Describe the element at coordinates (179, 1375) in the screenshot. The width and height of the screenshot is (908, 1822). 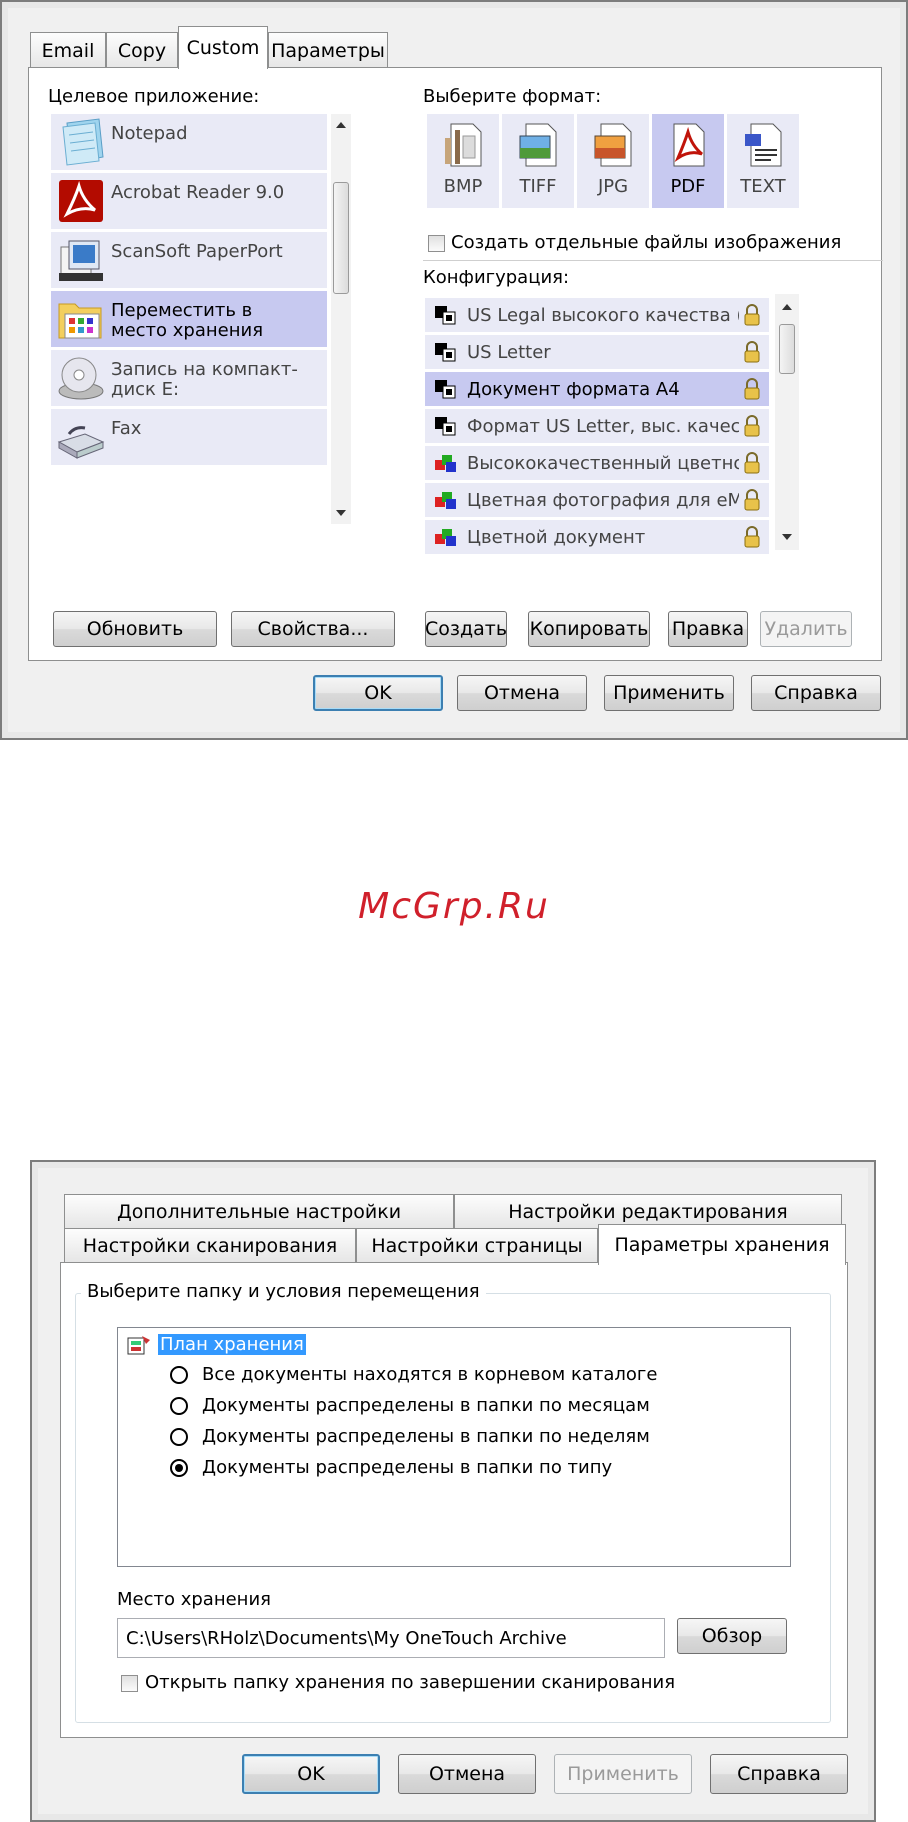
I see `option-root-radio` at that location.